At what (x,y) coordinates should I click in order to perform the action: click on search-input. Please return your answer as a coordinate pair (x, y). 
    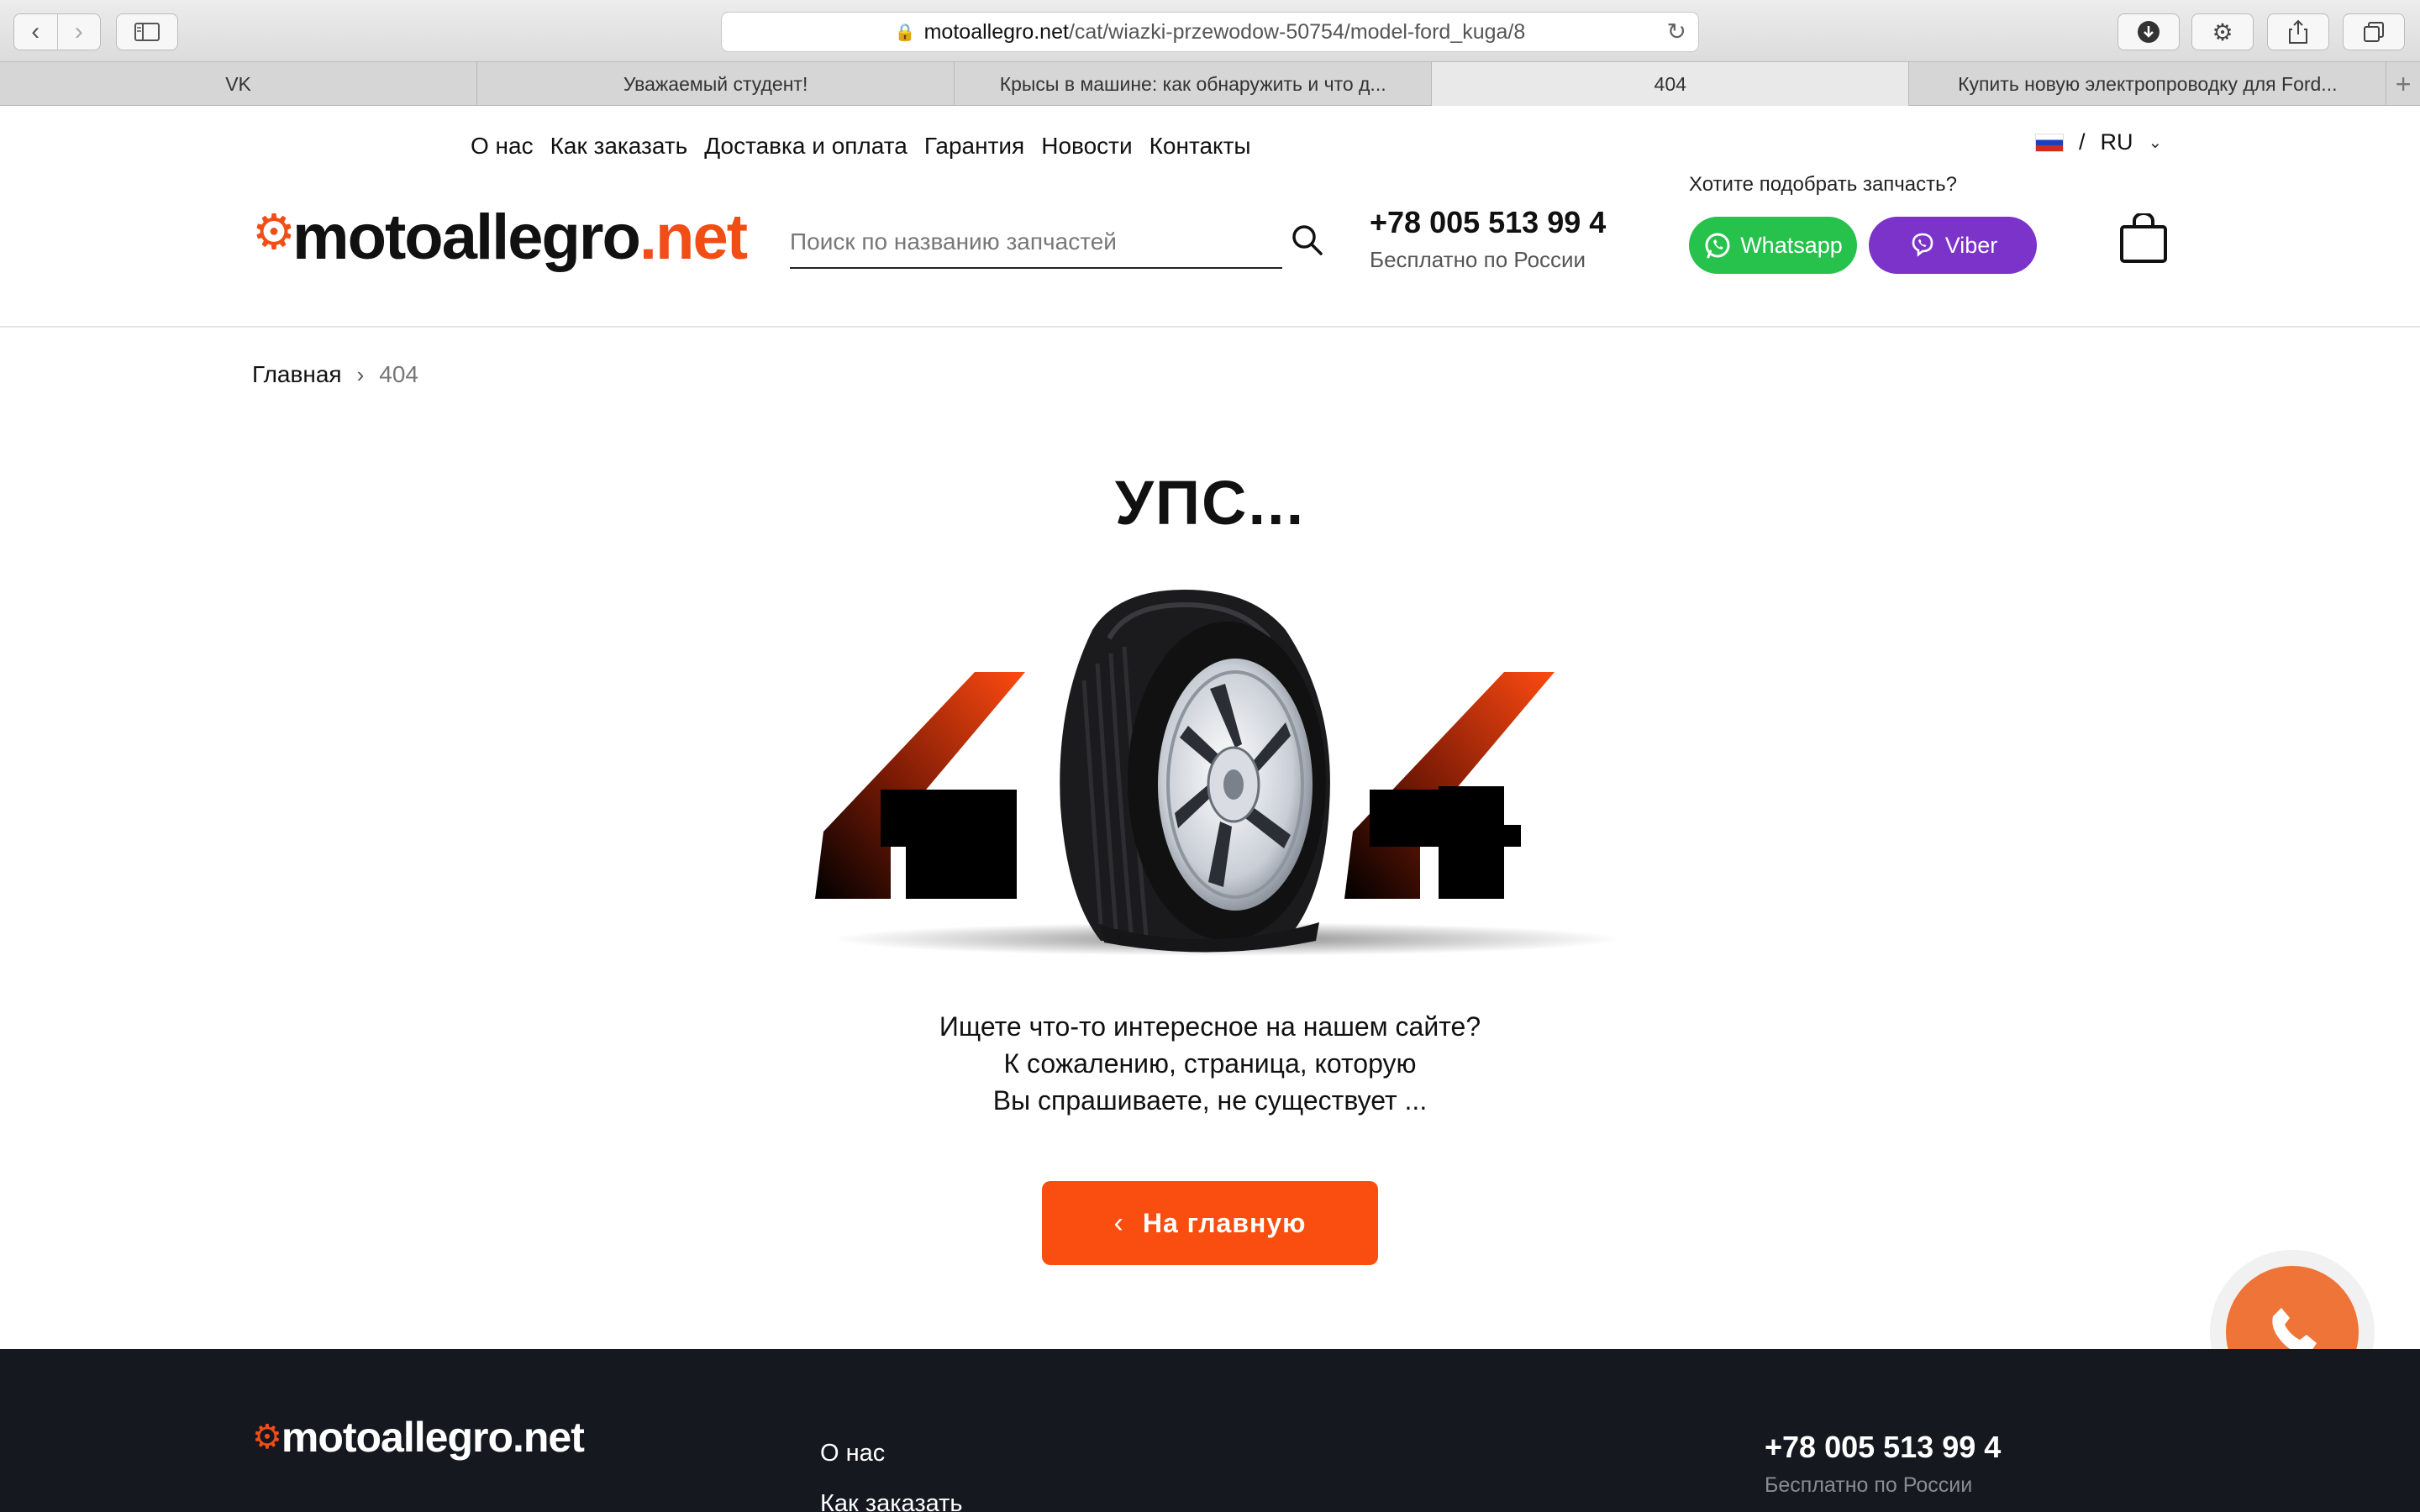
    Looking at the image, I should click on (1036, 241).